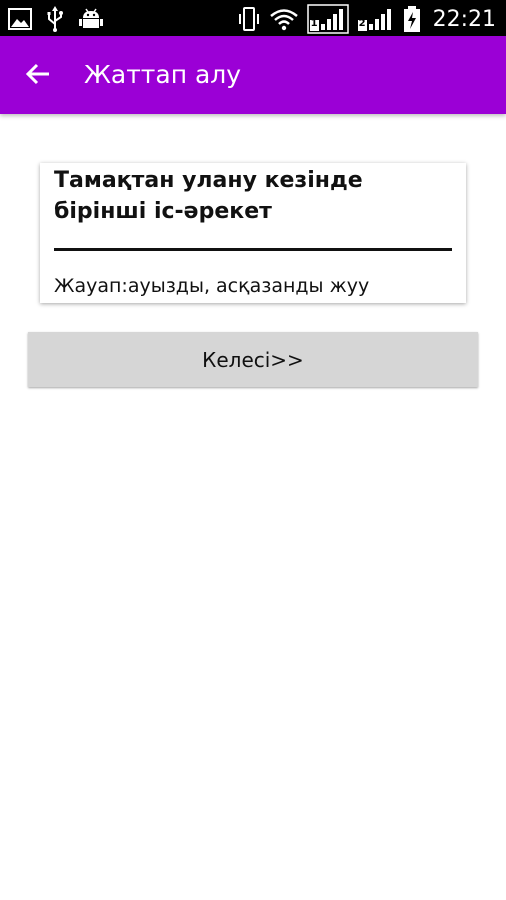 This screenshot has width=506, height=900. I want to click on android-debug-icon, so click(91, 19).